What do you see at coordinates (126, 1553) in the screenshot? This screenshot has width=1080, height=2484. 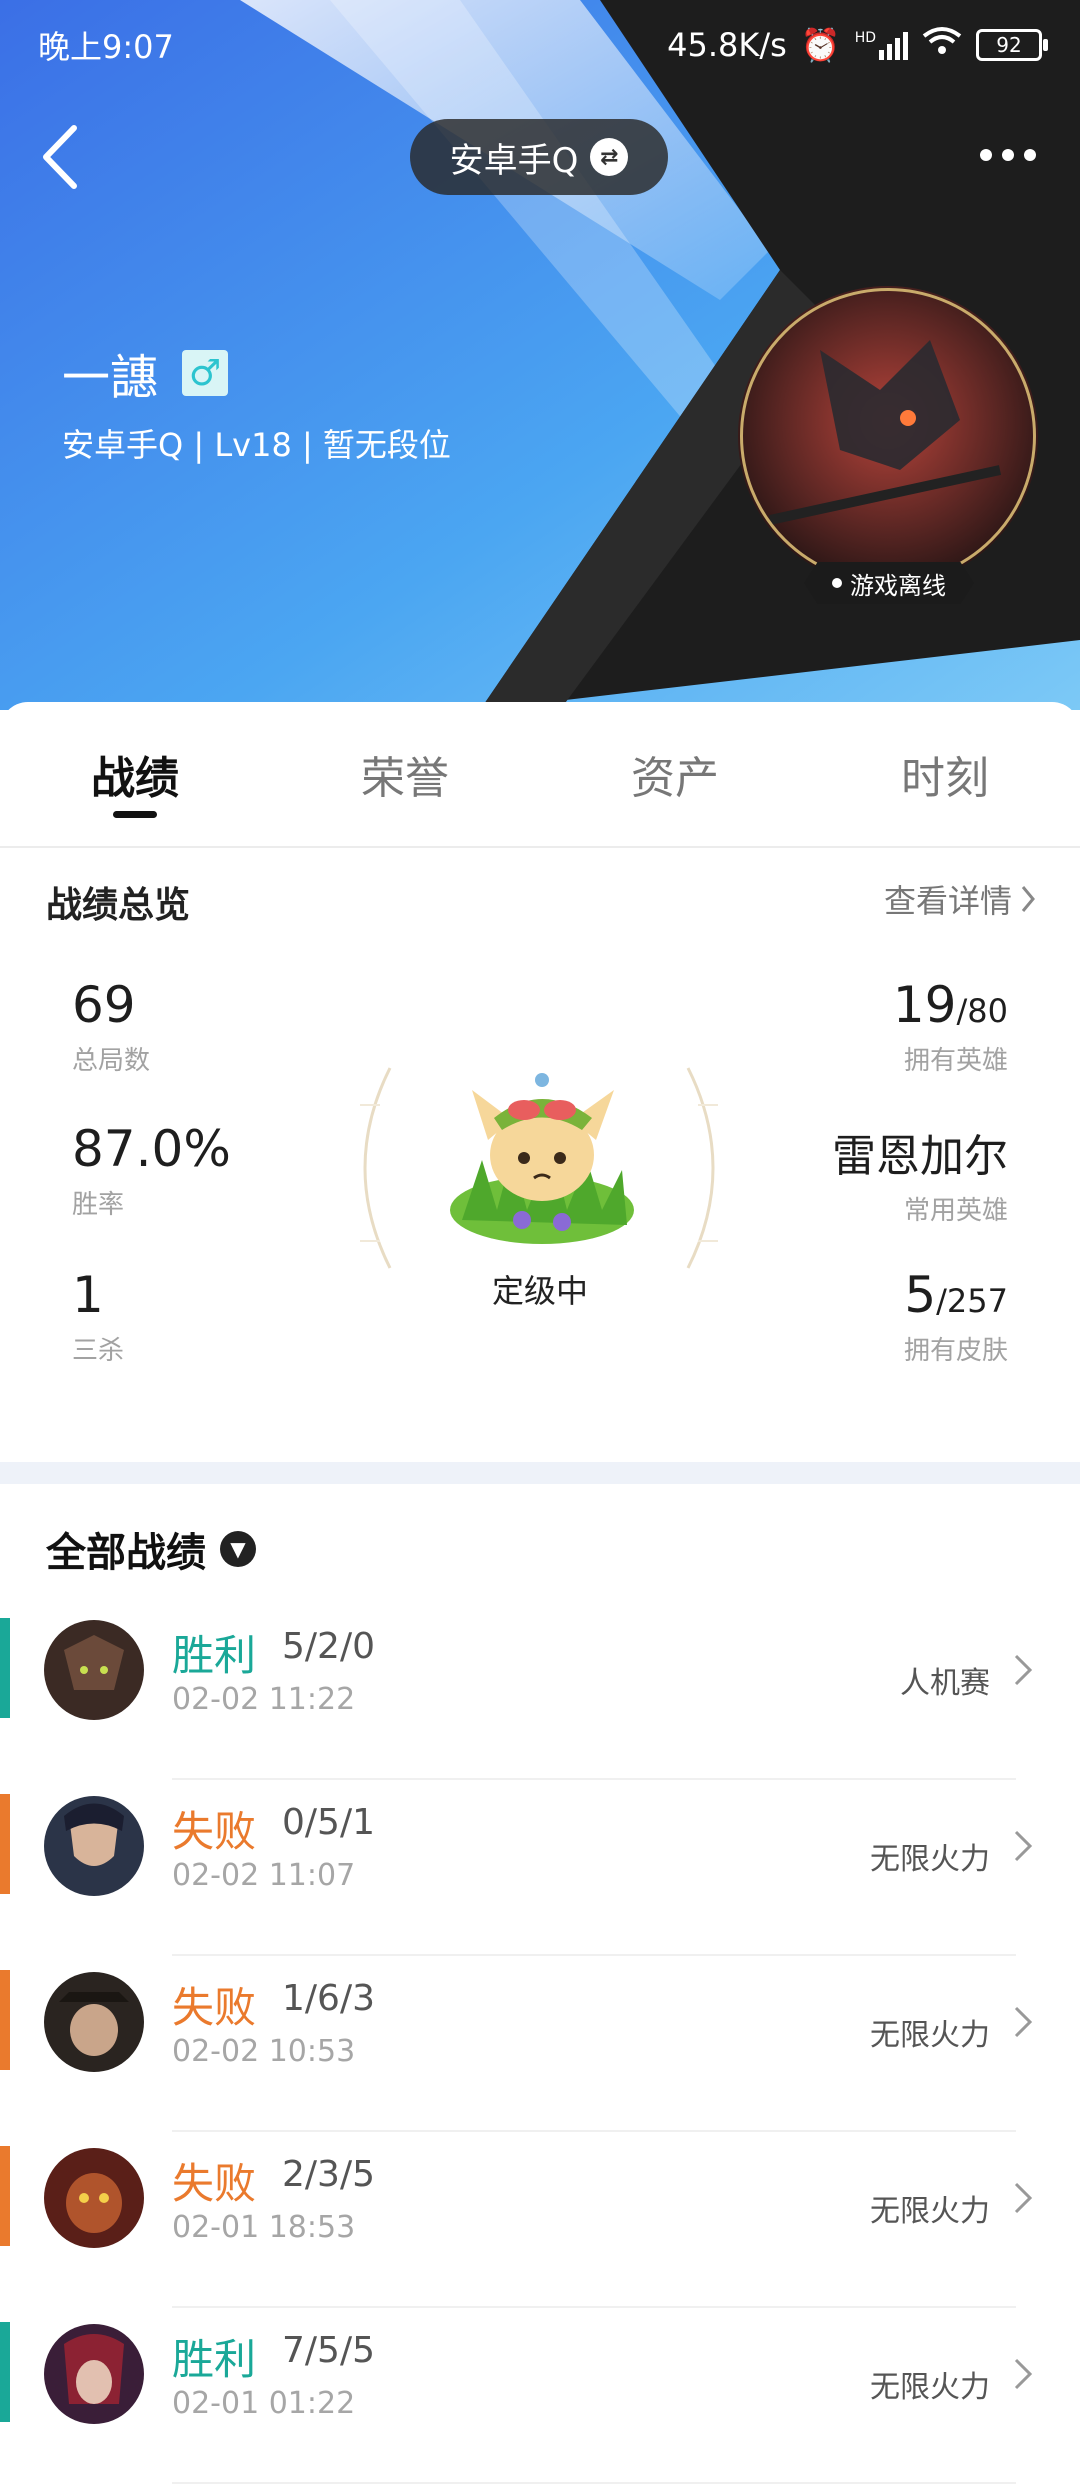 I see `match-list-title: 全部战绩` at bounding box center [126, 1553].